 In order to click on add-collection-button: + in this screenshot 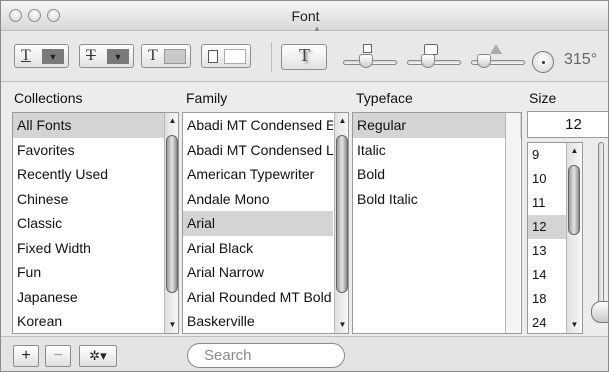, I will do `click(26, 356)`.